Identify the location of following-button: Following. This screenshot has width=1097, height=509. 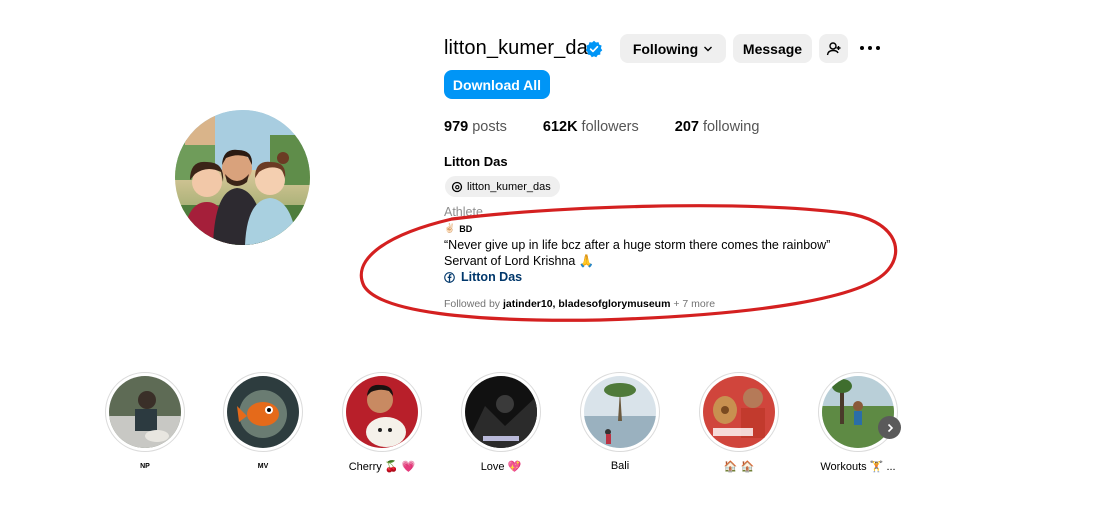
(673, 48).